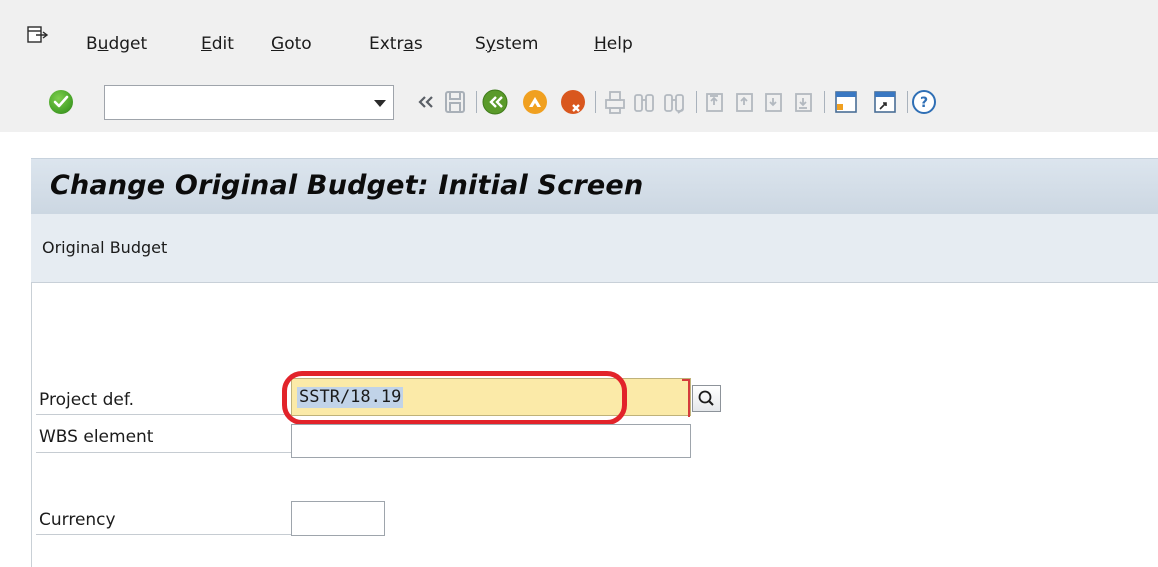  I want to click on original-budget-button: Original Budget, so click(104, 247).